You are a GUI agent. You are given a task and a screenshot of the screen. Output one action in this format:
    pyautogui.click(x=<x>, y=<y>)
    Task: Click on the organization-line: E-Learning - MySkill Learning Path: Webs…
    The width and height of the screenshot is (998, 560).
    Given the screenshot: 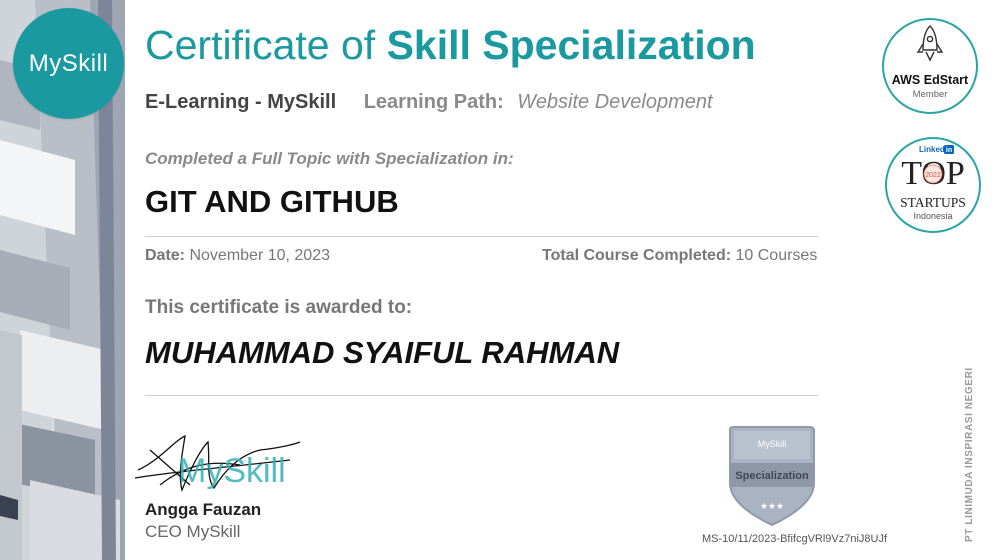 What is the action you would take?
    pyautogui.click(x=429, y=102)
    